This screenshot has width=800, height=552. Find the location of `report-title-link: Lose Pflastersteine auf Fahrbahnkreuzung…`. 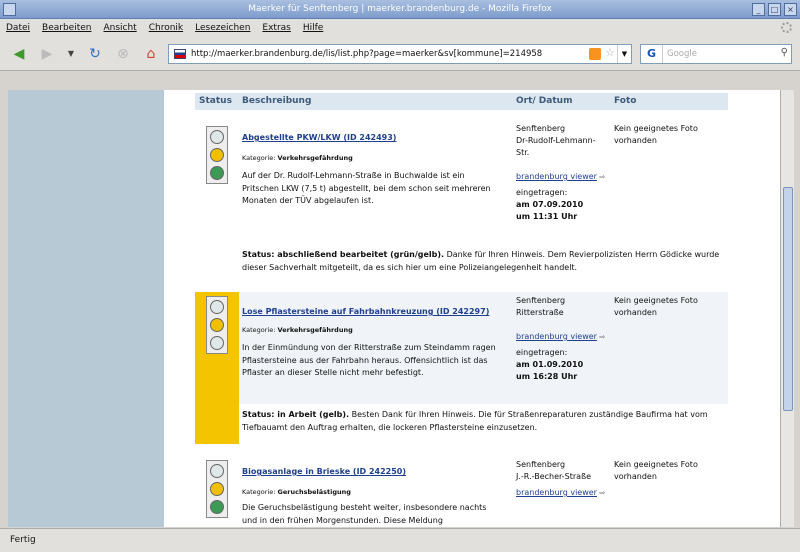

report-title-link: Lose Pflastersteine auf Fahrbahnkreuzung… is located at coordinates (365, 311).